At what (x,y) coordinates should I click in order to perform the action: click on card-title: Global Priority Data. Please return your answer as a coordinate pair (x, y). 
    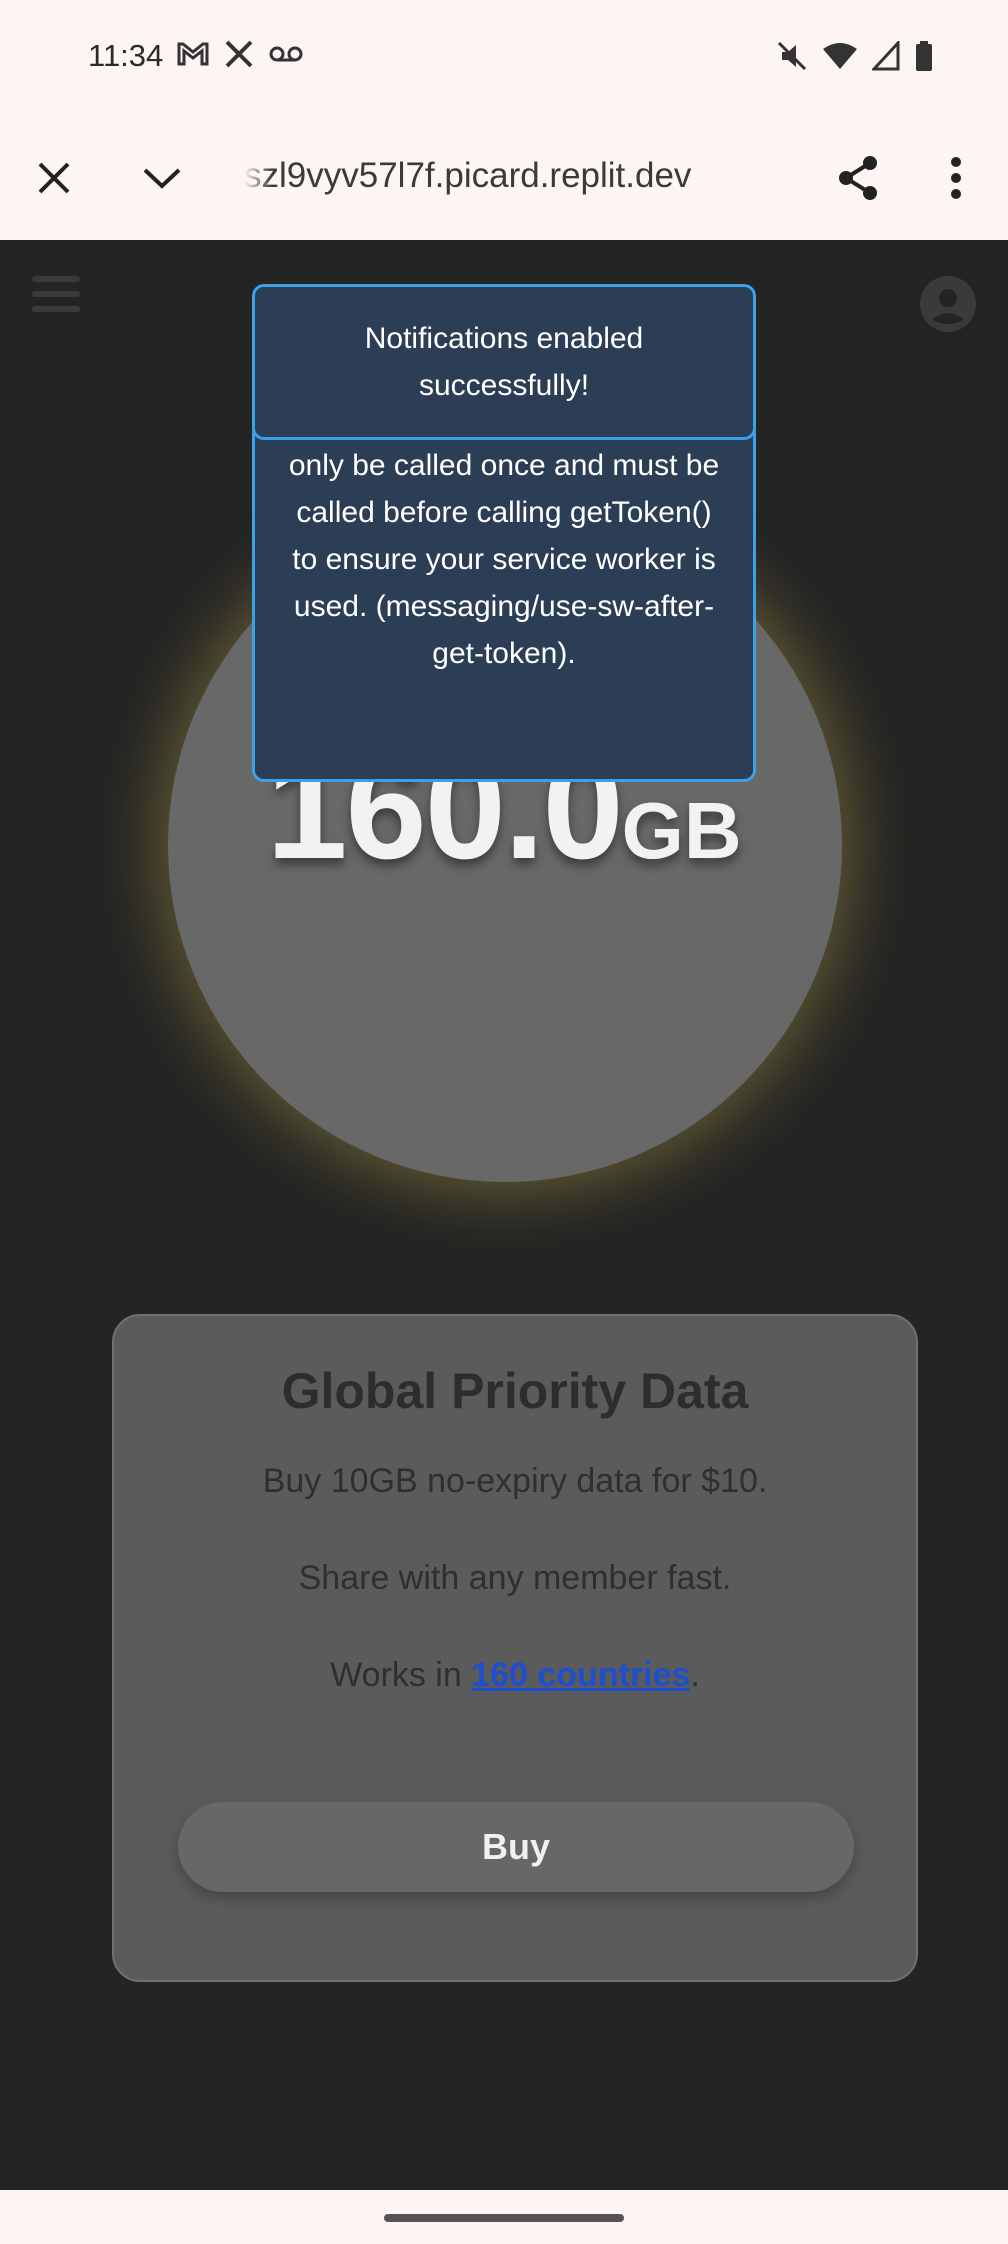
    Looking at the image, I should click on (515, 1391).